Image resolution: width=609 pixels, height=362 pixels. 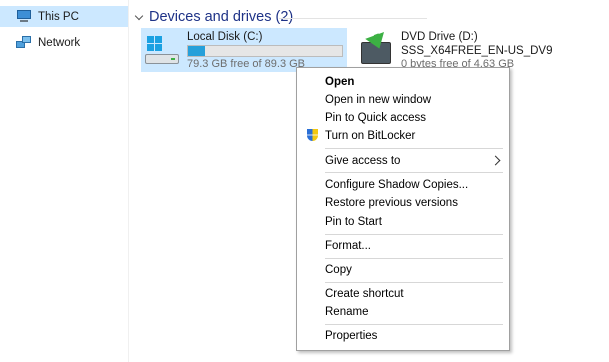 What do you see at coordinates (196, 51) in the screenshot?
I see `drive-usage-fill` at bounding box center [196, 51].